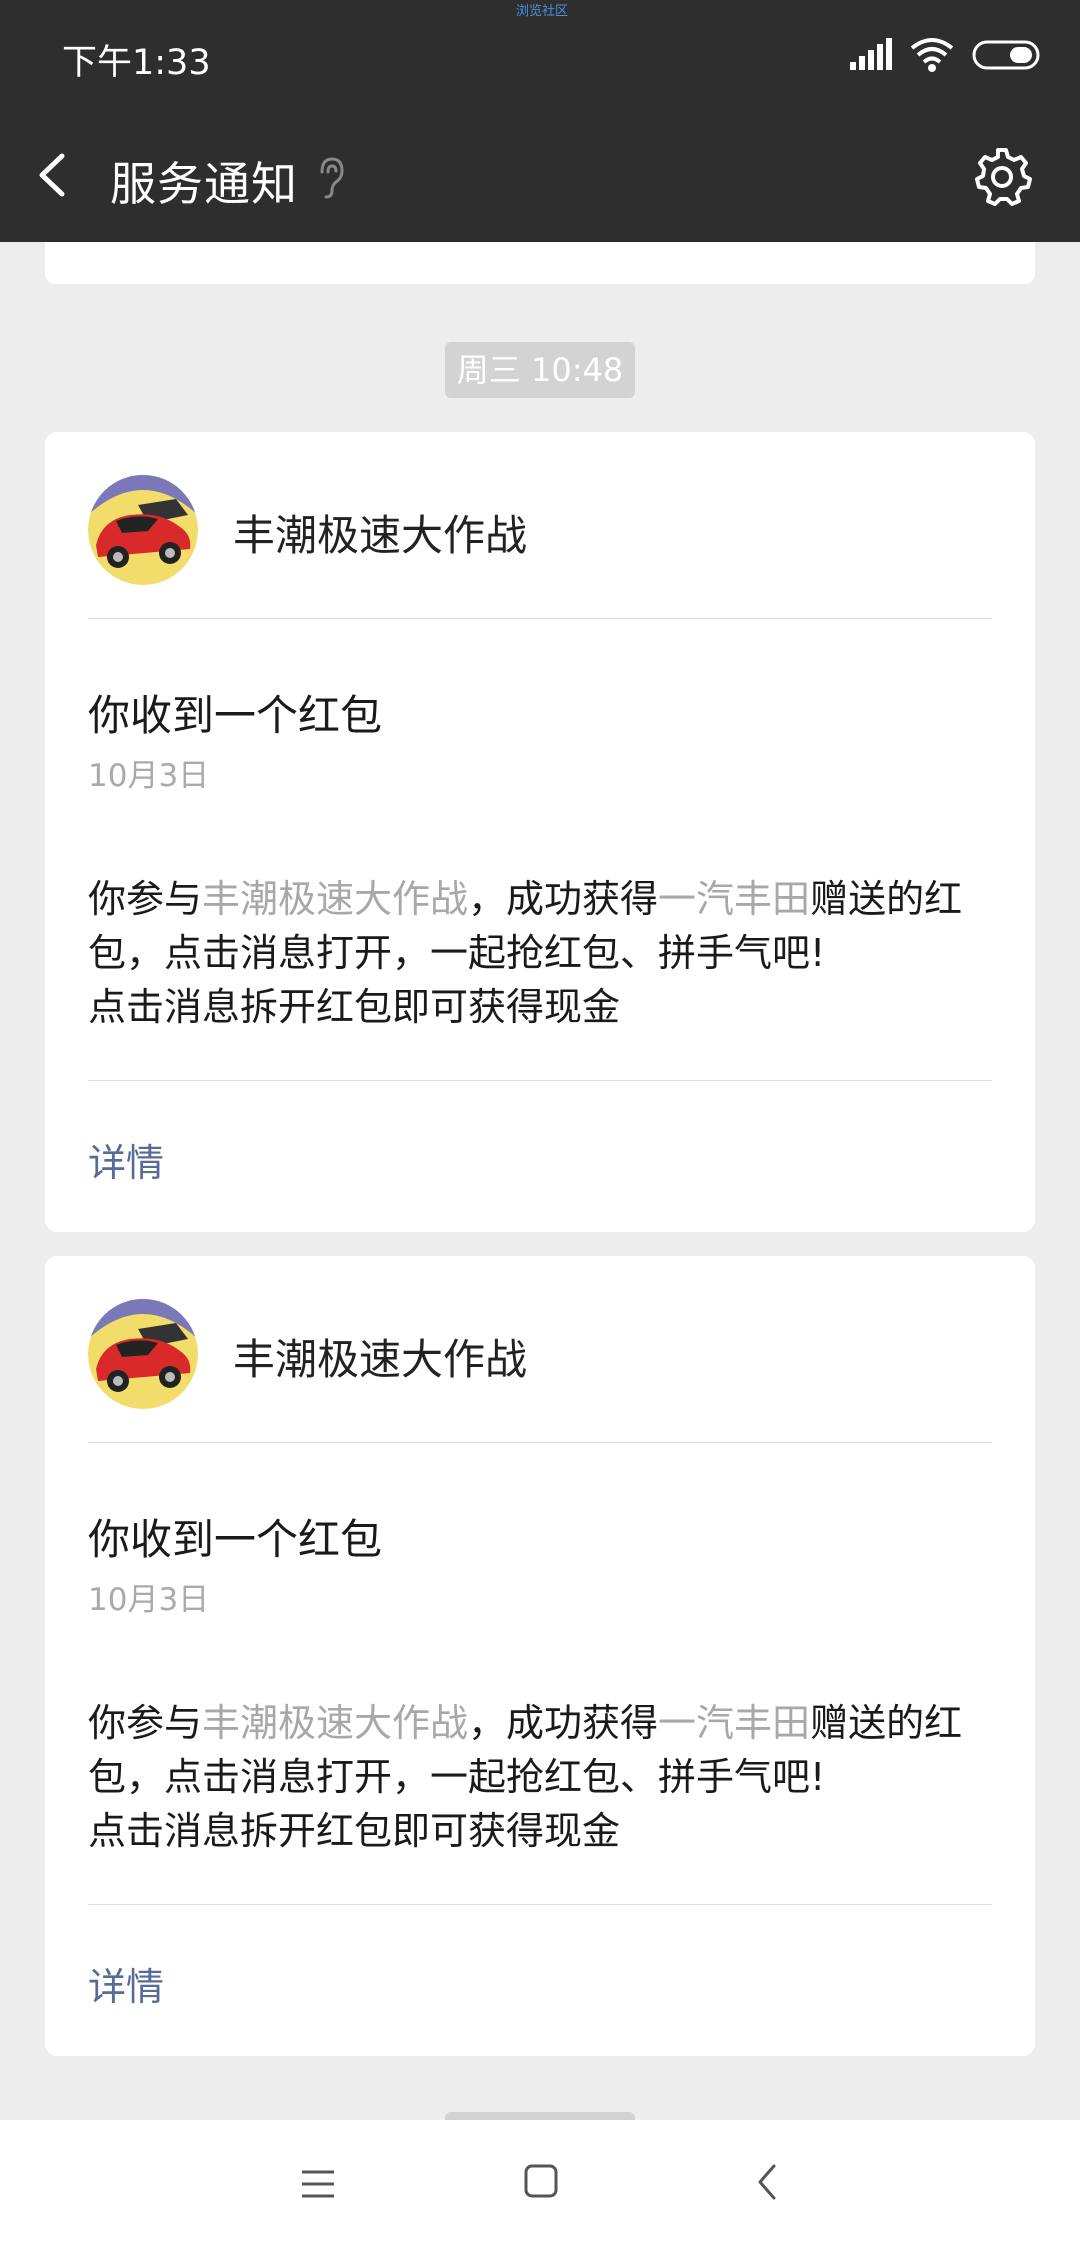  I want to click on home-icon, so click(541, 2181).